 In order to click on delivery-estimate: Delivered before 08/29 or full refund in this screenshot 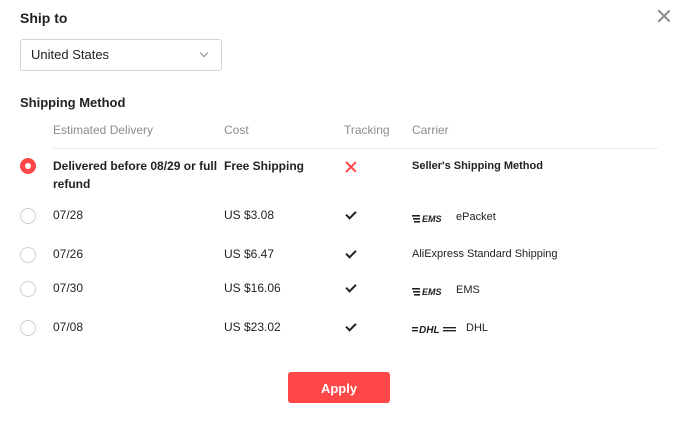, I will do `click(135, 175)`.